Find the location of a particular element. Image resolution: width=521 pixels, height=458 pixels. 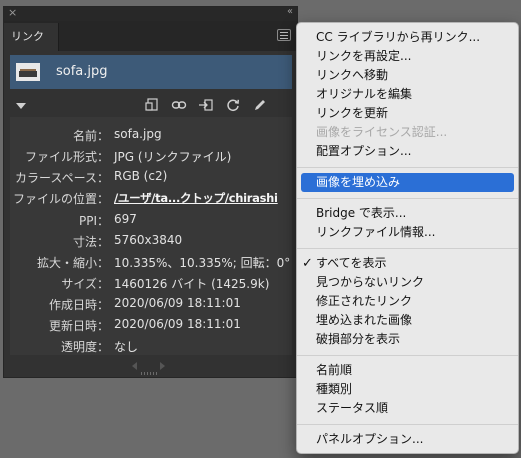

tab-links: リンク is located at coordinates (31, 37).